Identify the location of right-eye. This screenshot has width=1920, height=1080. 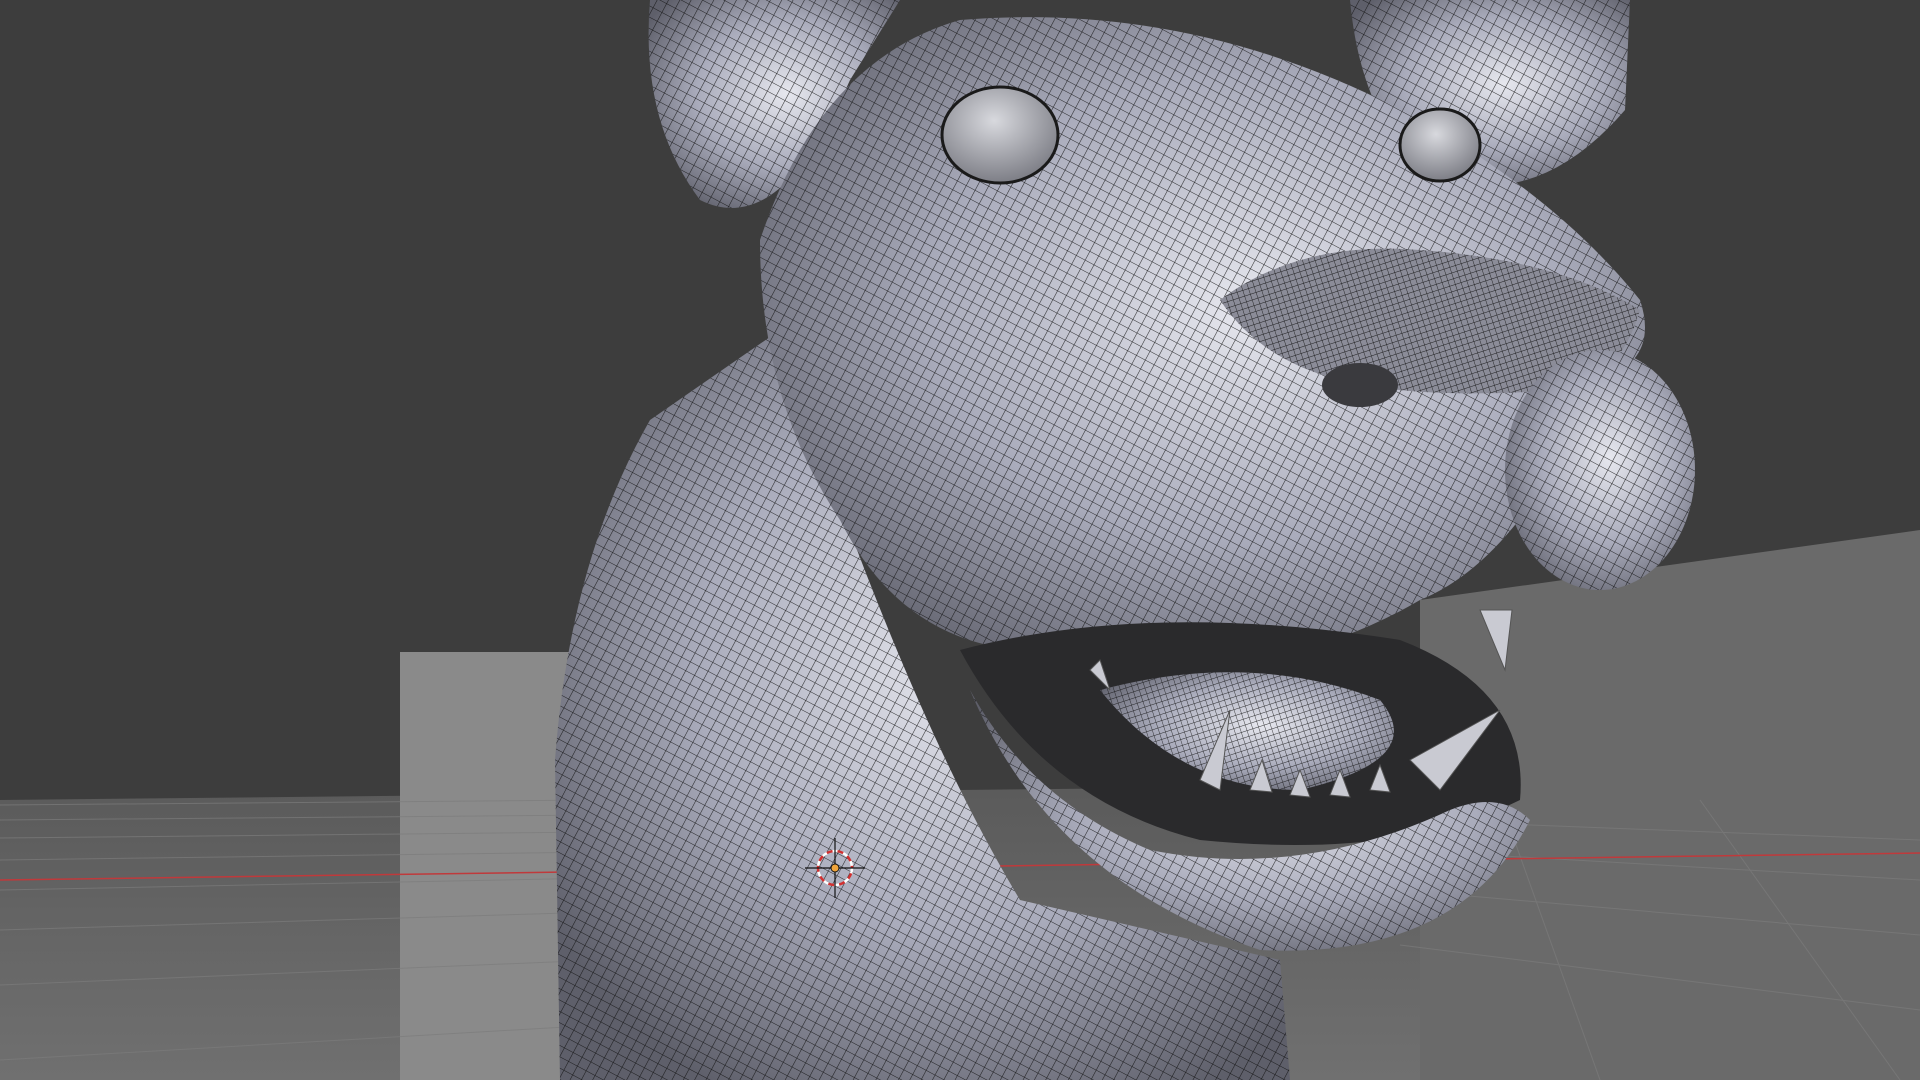
(1440, 145).